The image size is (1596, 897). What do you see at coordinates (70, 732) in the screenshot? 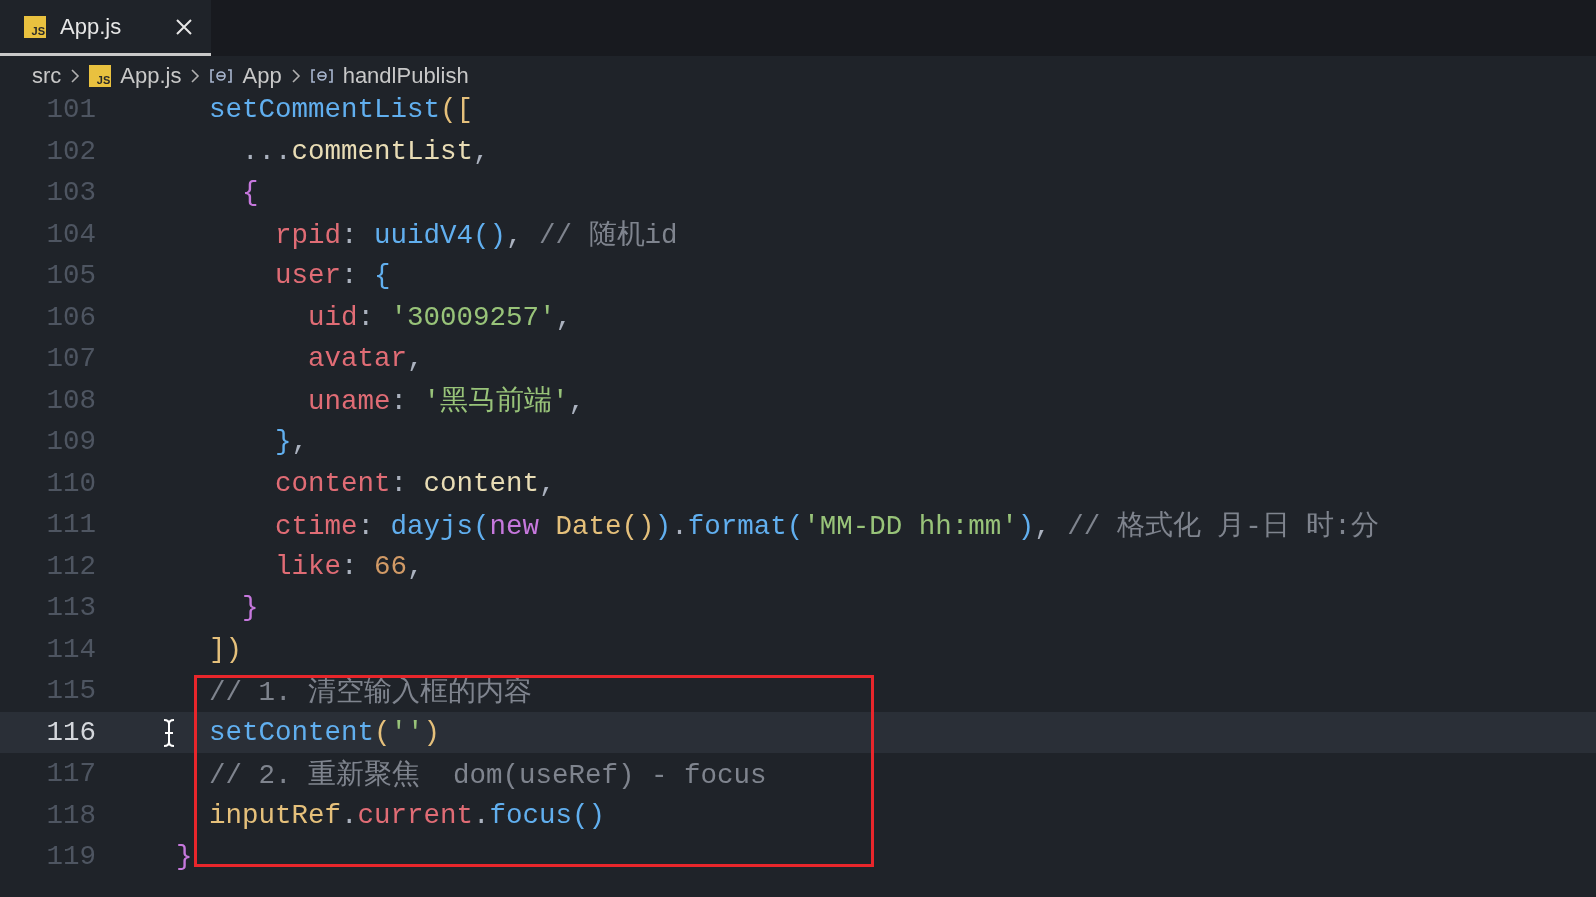
I see `line-number: 116` at bounding box center [70, 732].